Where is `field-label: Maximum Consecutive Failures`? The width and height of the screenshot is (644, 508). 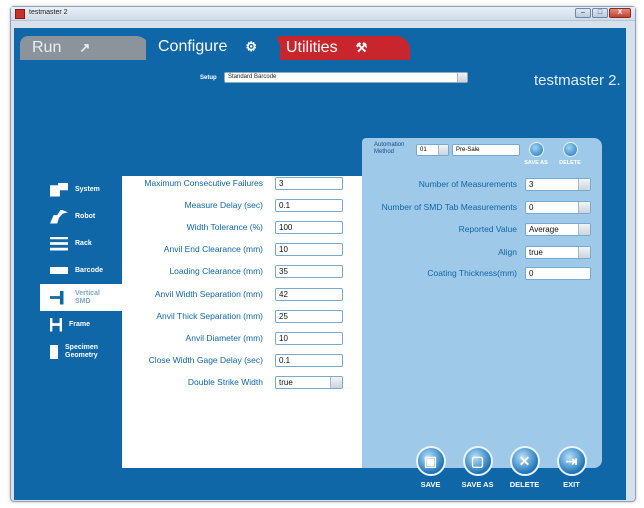
field-label: Maximum Consecutive Failures is located at coordinates (203, 183).